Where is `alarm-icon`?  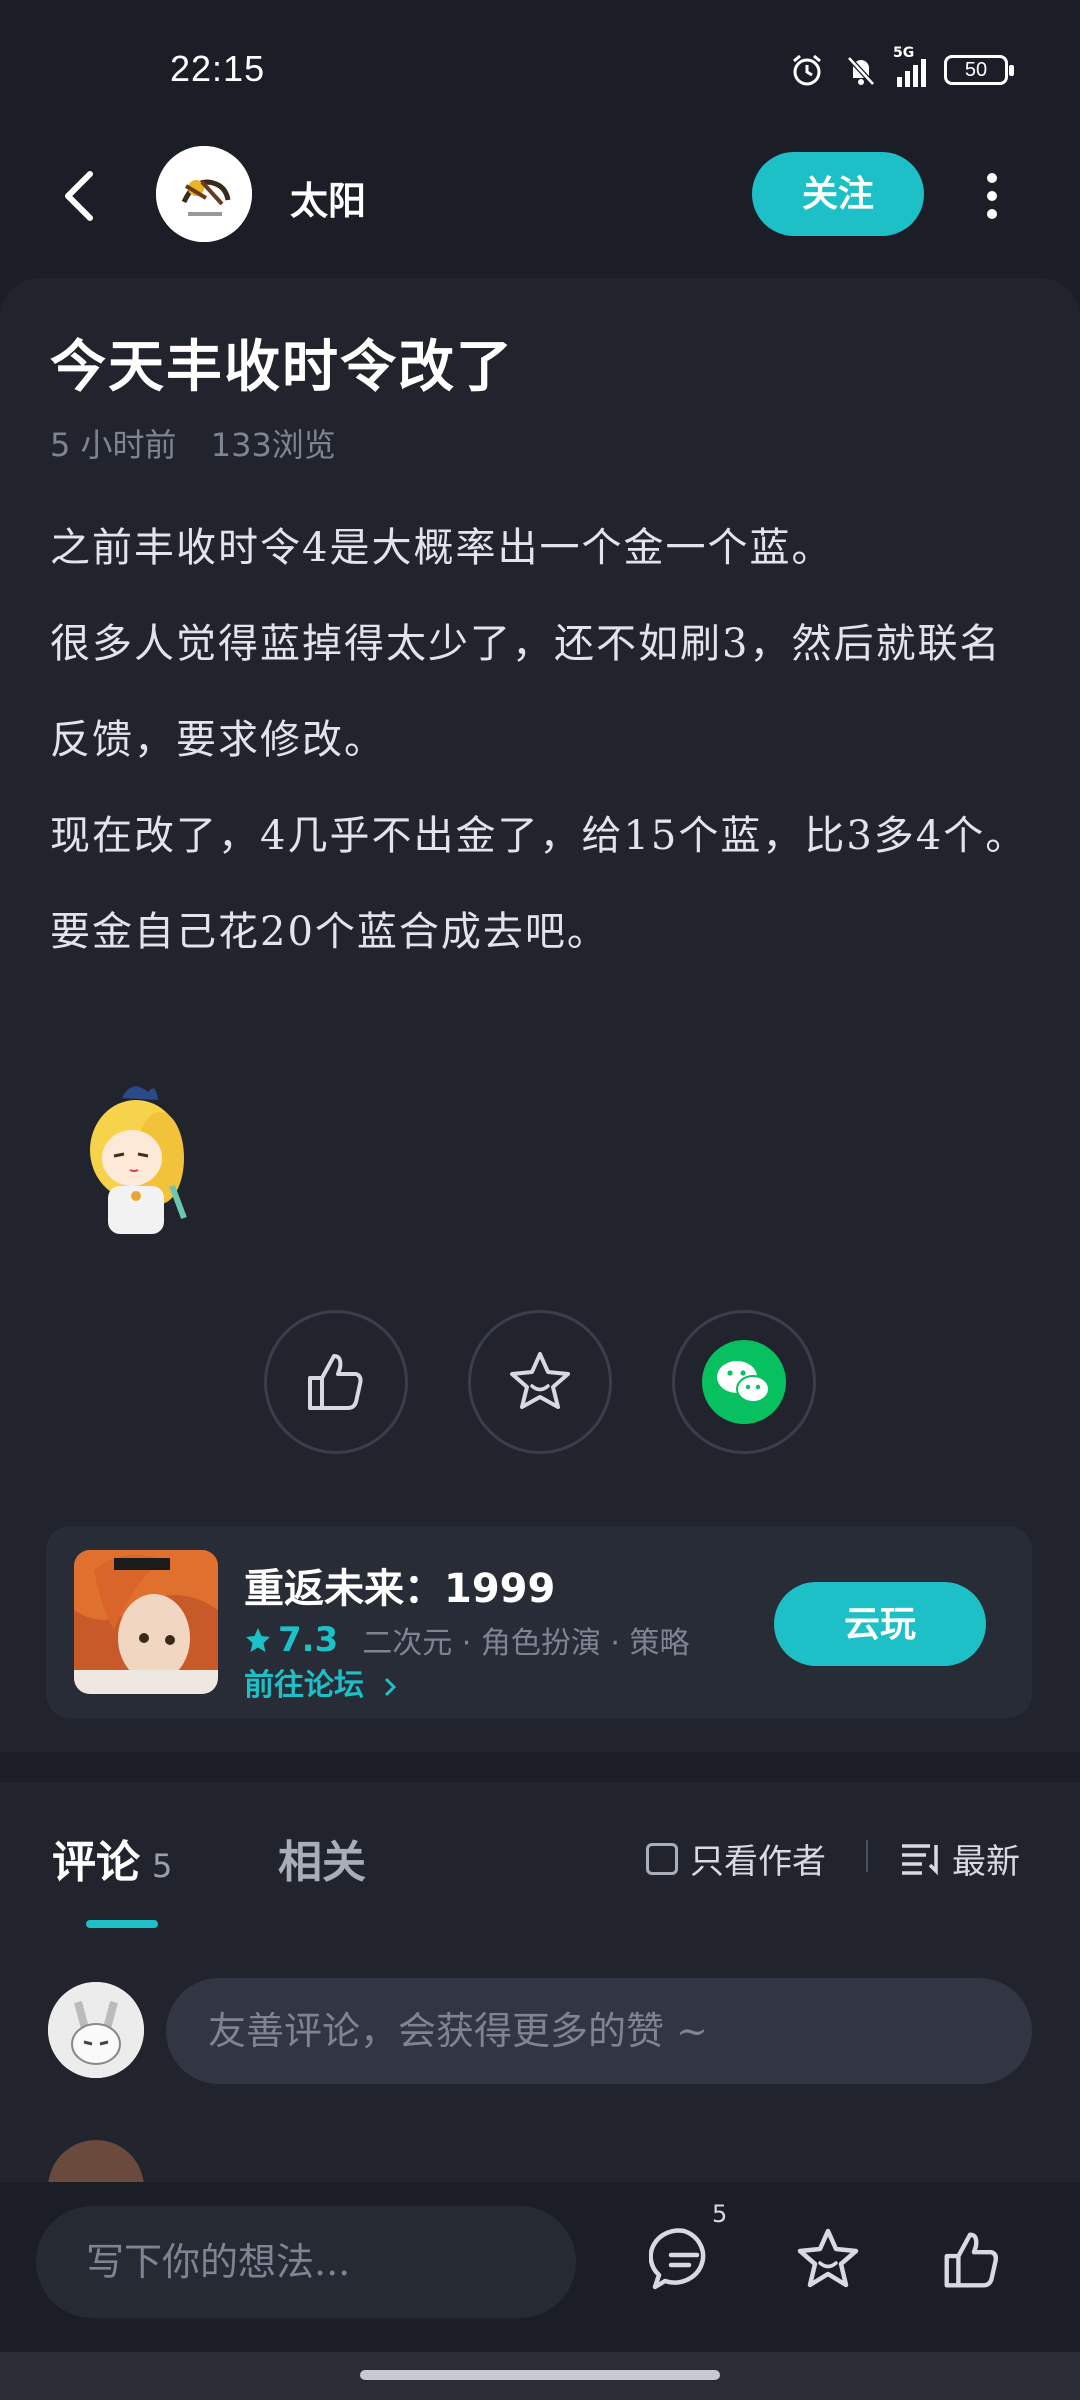
alarm-icon is located at coordinates (807, 70).